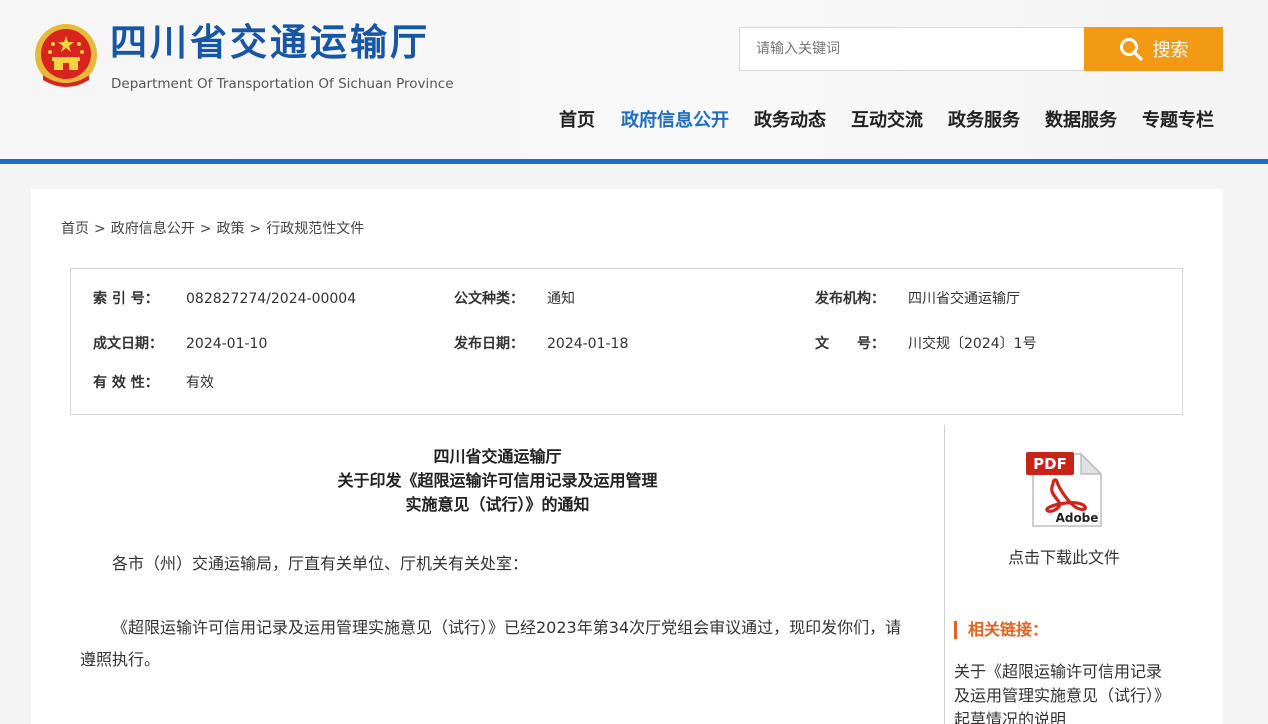 The height and width of the screenshot is (724, 1268). What do you see at coordinates (1081, 121) in the screenshot?
I see `nav-item-data-services: 数据服务` at bounding box center [1081, 121].